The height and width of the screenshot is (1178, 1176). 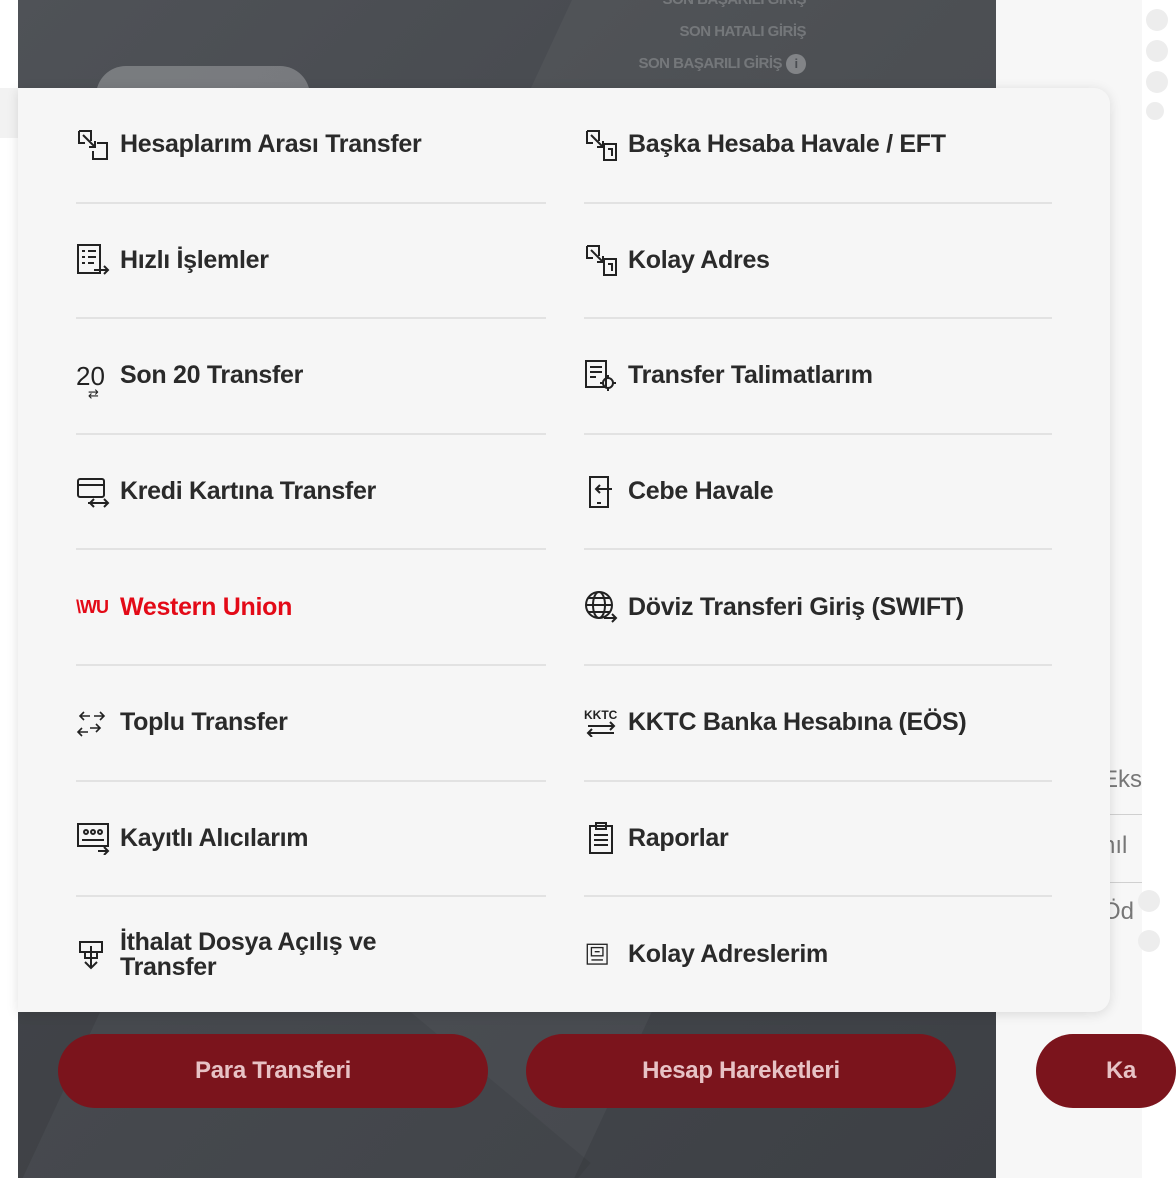 I want to click on last-success-login-label: SON BAŞARILI GİRİŞ, so click(x=734, y=8).